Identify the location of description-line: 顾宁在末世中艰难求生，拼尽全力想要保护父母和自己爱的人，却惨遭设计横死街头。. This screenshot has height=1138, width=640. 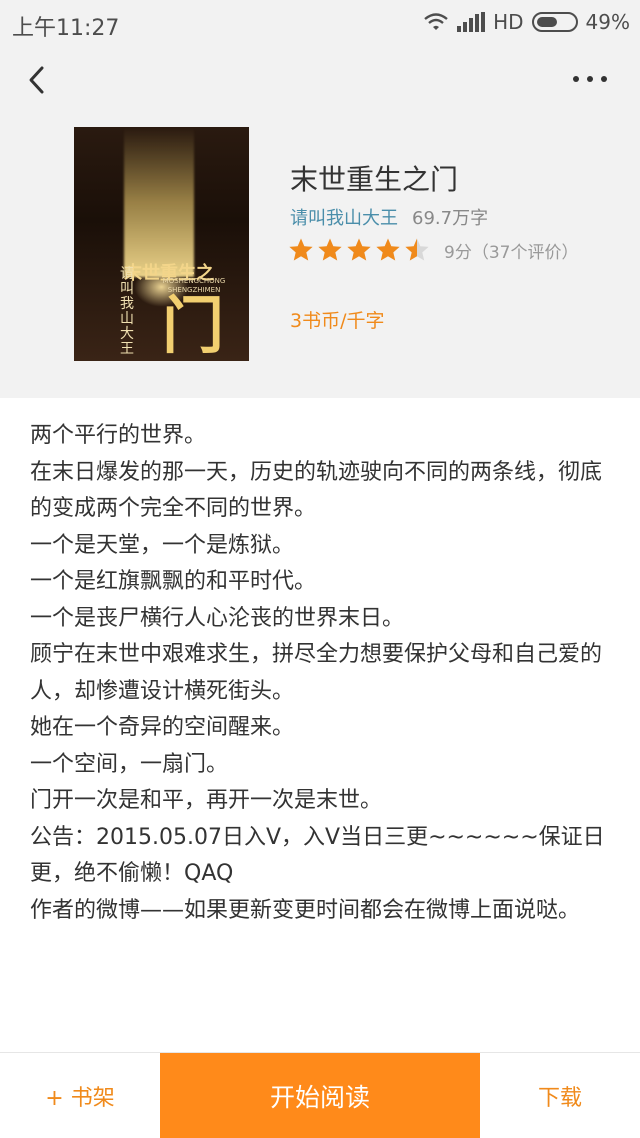
(316, 673).